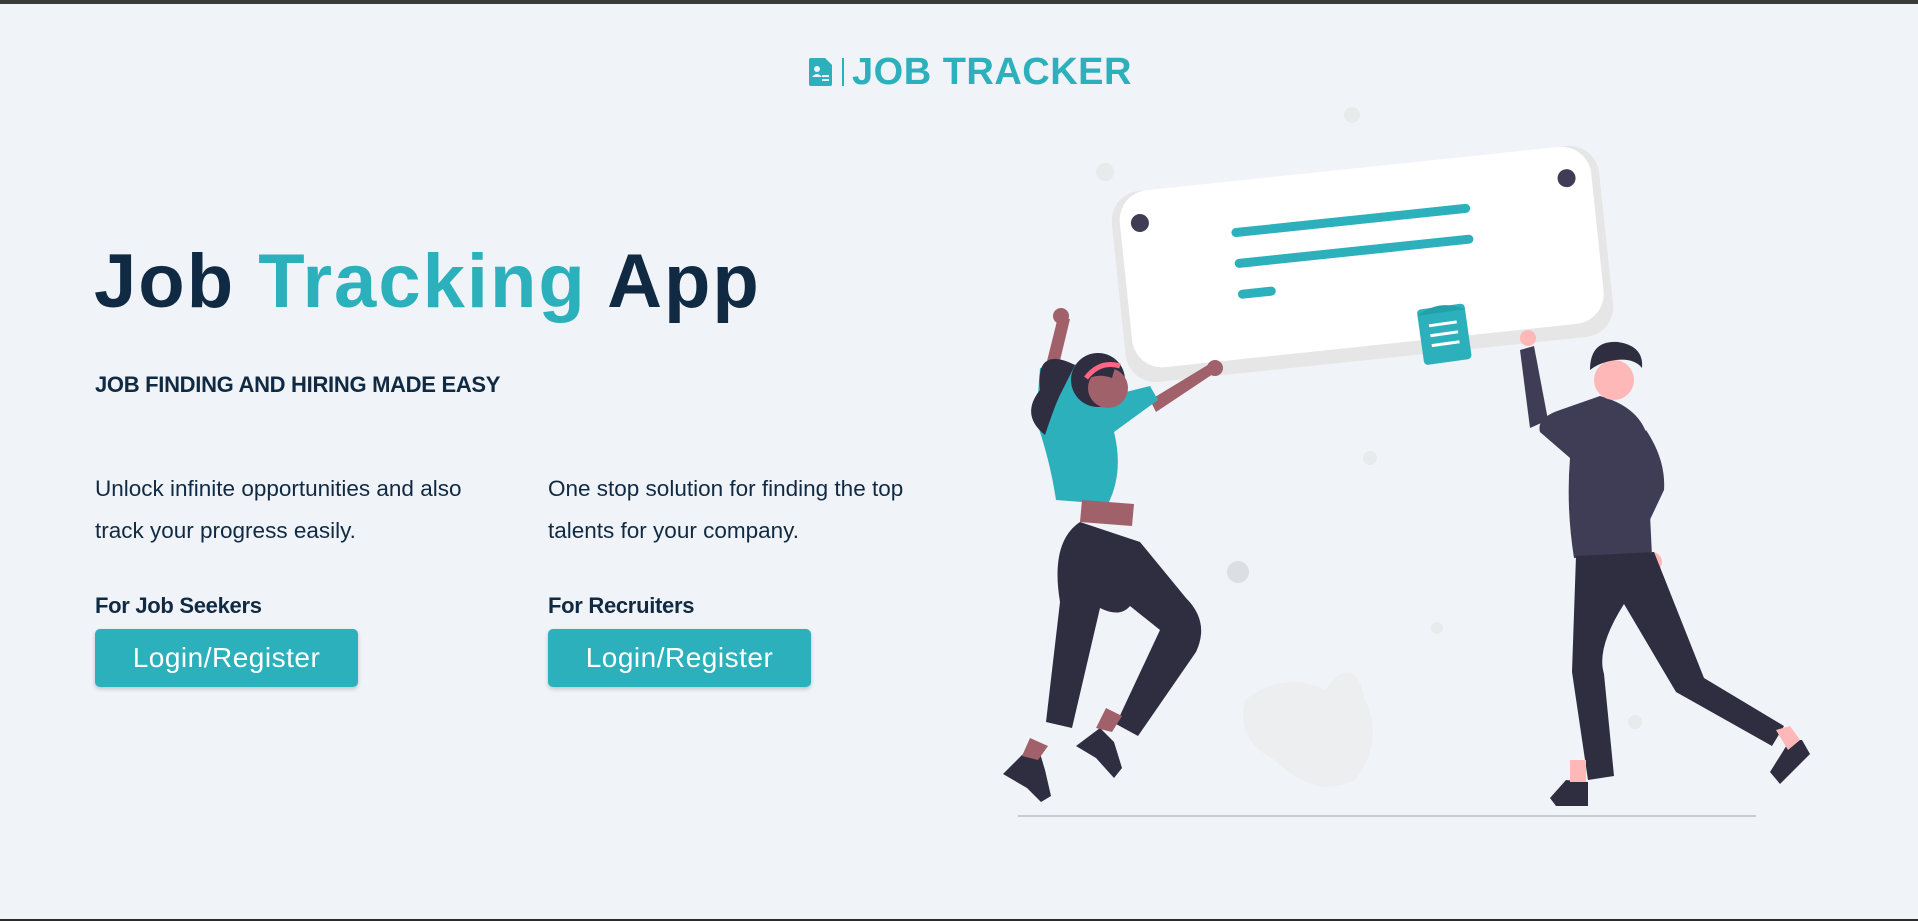  I want to click on recruiters-heading: For Recruiters, so click(621, 605).